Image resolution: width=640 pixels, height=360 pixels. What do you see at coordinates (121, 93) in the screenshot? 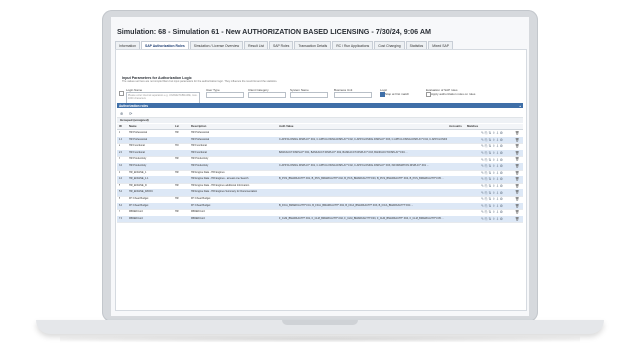
I see `login-name-checkbox` at bounding box center [121, 93].